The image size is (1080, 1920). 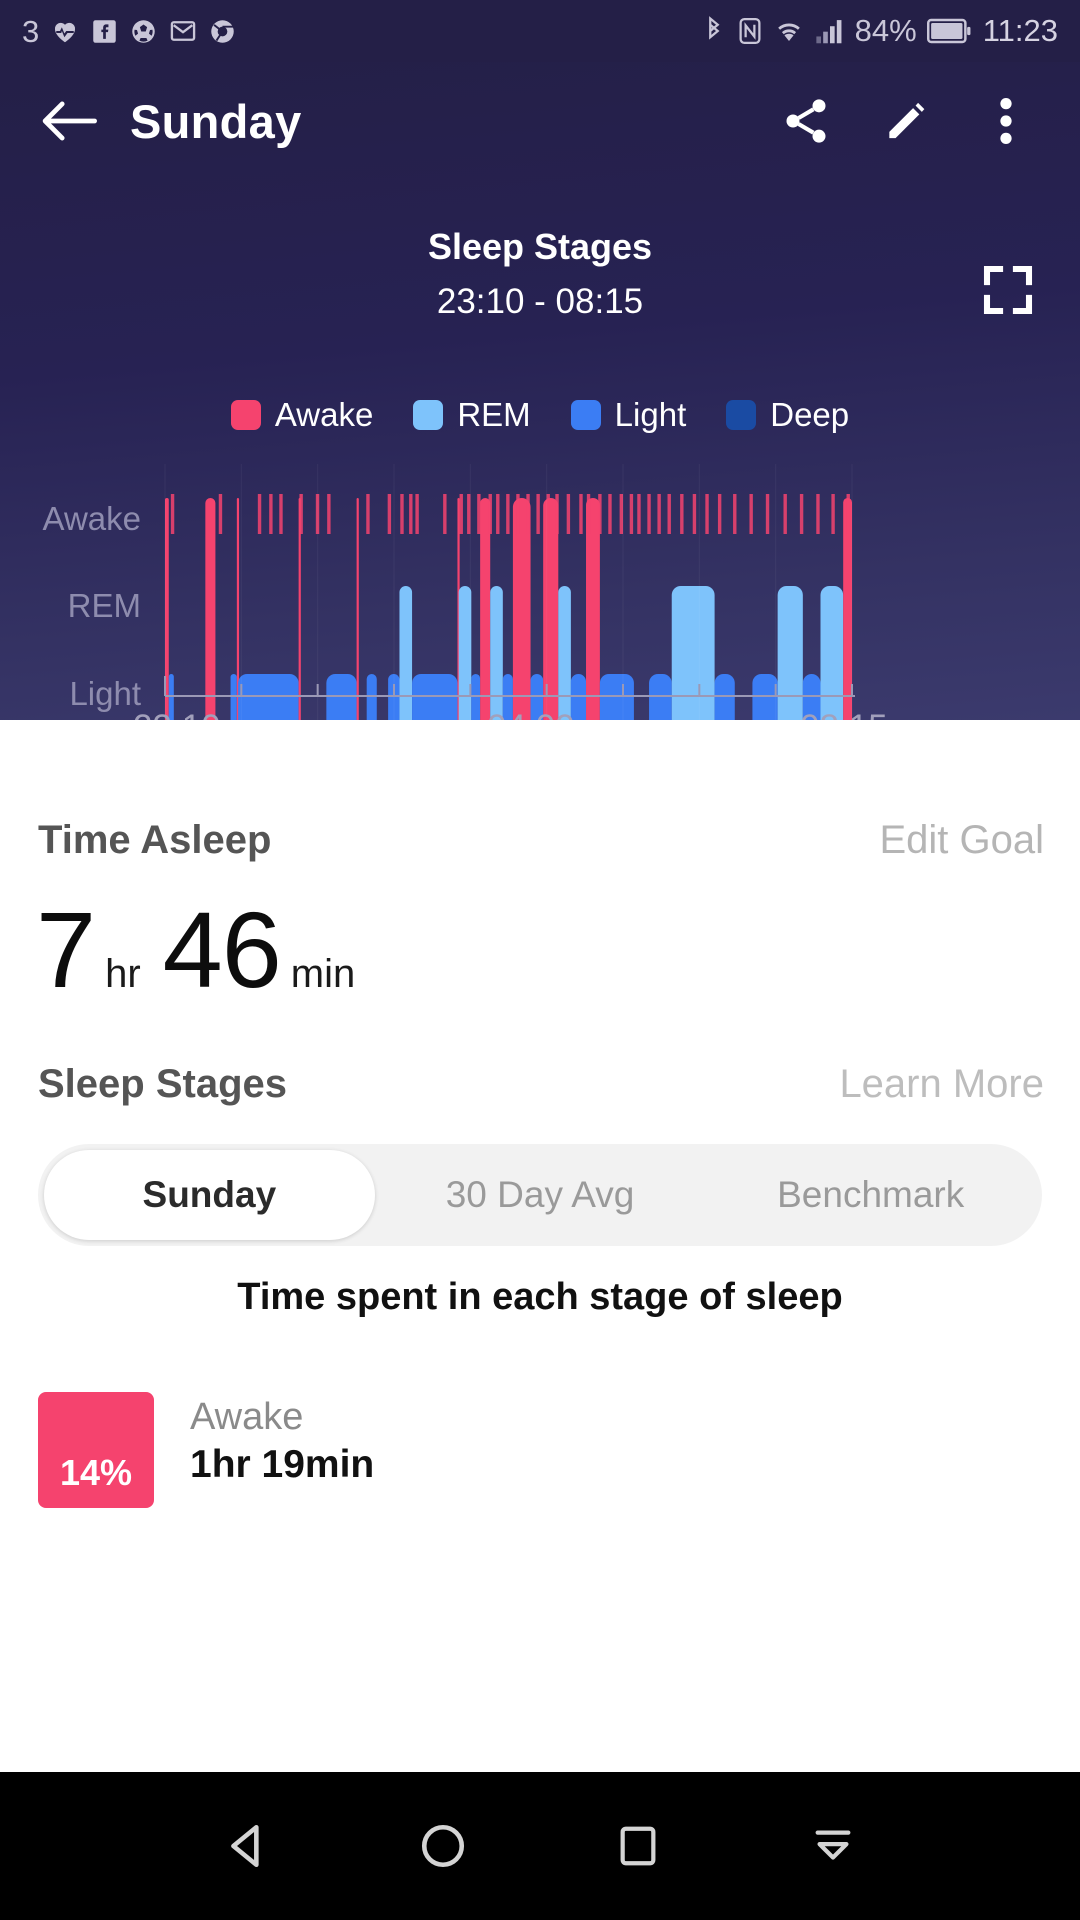 What do you see at coordinates (248, 1846) in the screenshot?
I see `nav-back-triangle-icon` at bounding box center [248, 1846].